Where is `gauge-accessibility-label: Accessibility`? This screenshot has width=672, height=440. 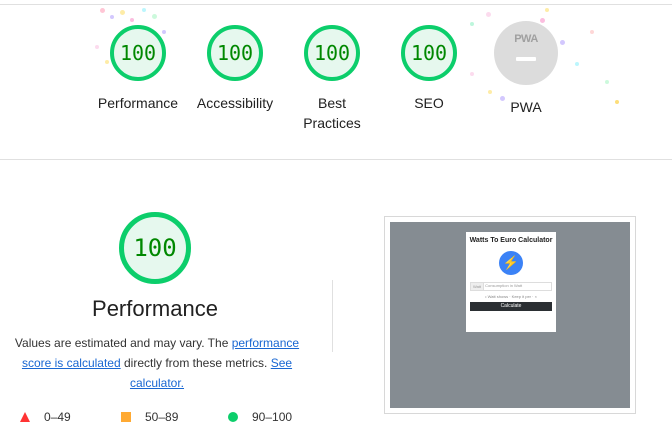
gauge-accessibility-label: Accessibility is located at coordinates (235, 103).